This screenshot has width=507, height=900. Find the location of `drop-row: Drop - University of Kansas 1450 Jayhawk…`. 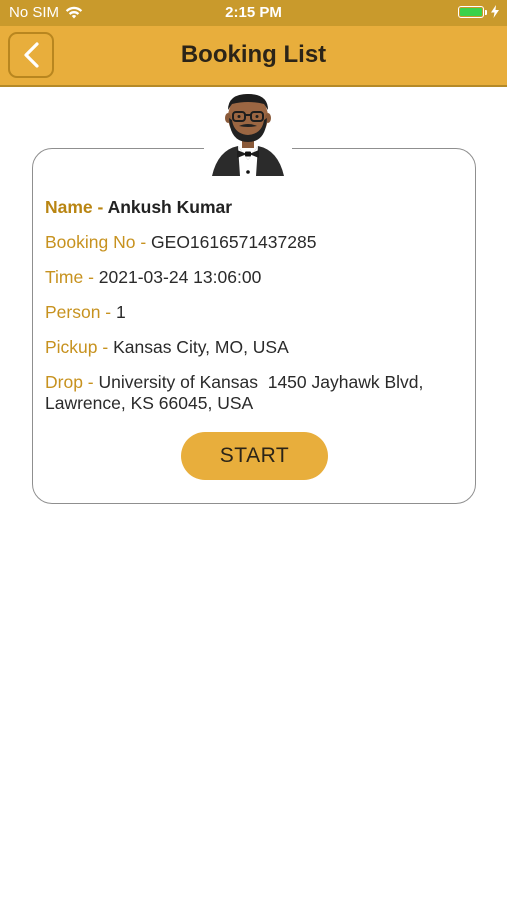

drop-row: Drop - University of Kansas 1450 Jayhawk… is located at coordinates (255, 393).